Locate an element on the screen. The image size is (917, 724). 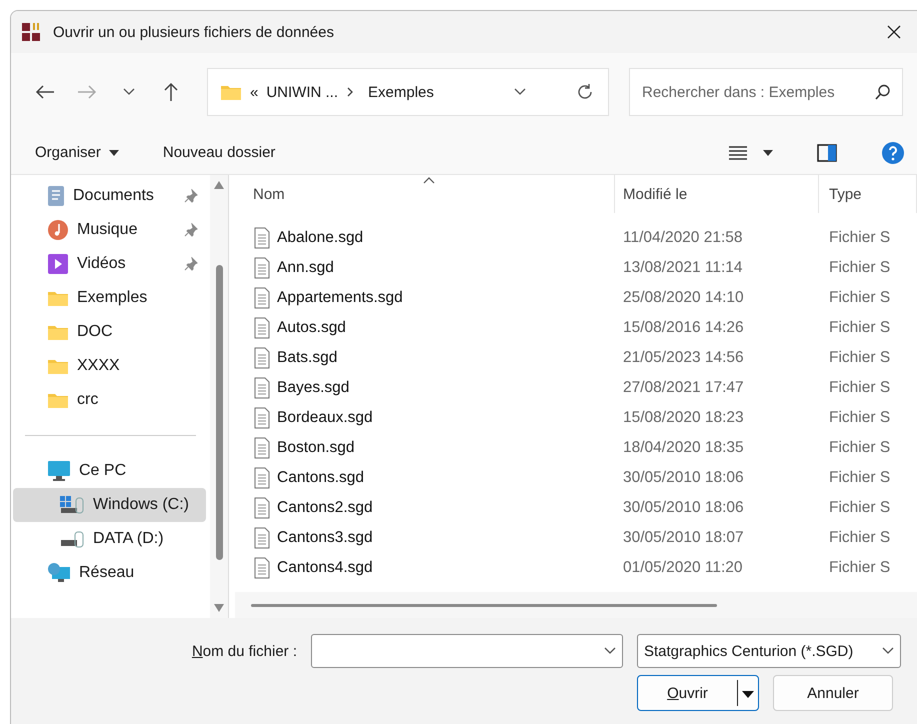
modified-date: 18/04/2020 18:35 is located at coordinates (683, 448).